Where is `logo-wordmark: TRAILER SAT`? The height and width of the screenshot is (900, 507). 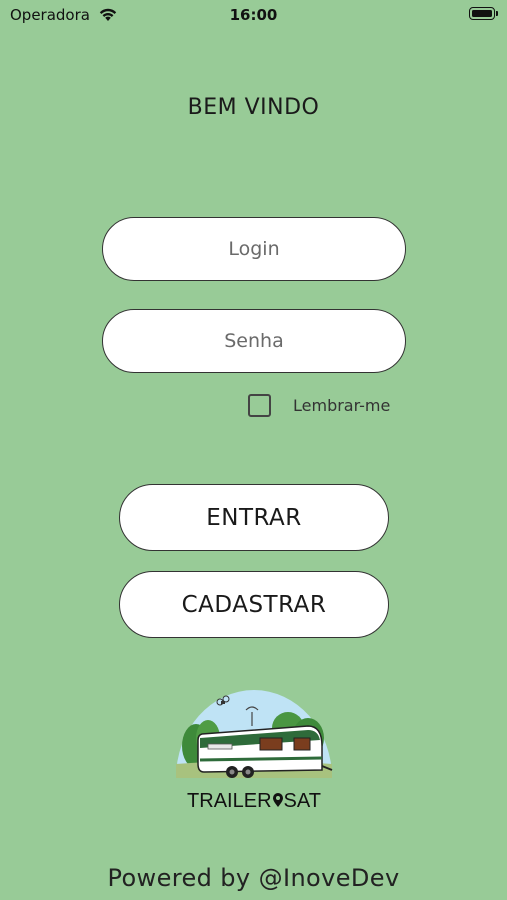 logo-wordmark: TRAILER SAT is located at coordinates (254, 801).